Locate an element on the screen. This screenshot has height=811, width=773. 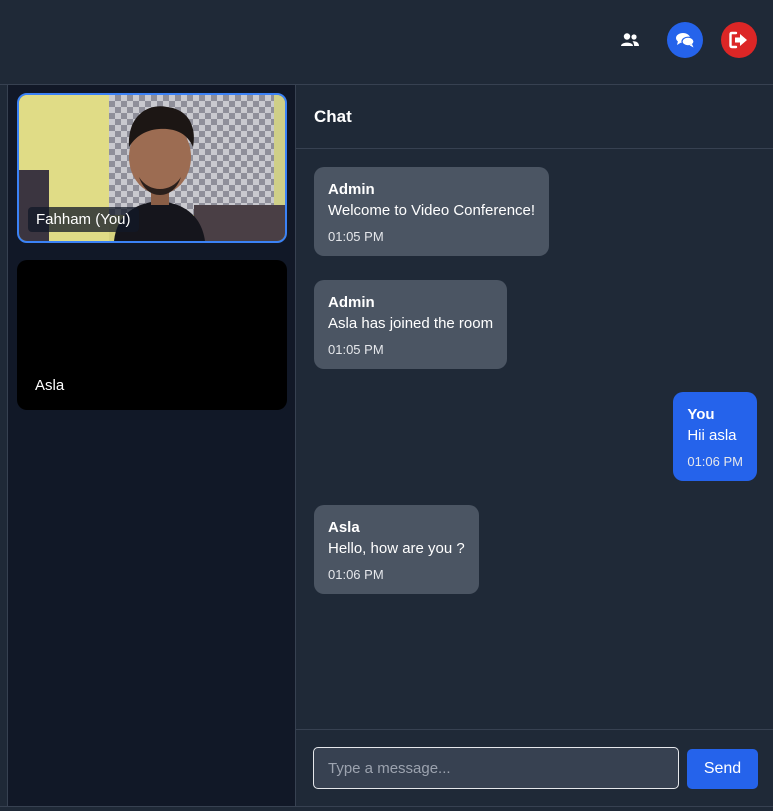
message-text: Asla has joined the room is located at coordinates (411, 323).